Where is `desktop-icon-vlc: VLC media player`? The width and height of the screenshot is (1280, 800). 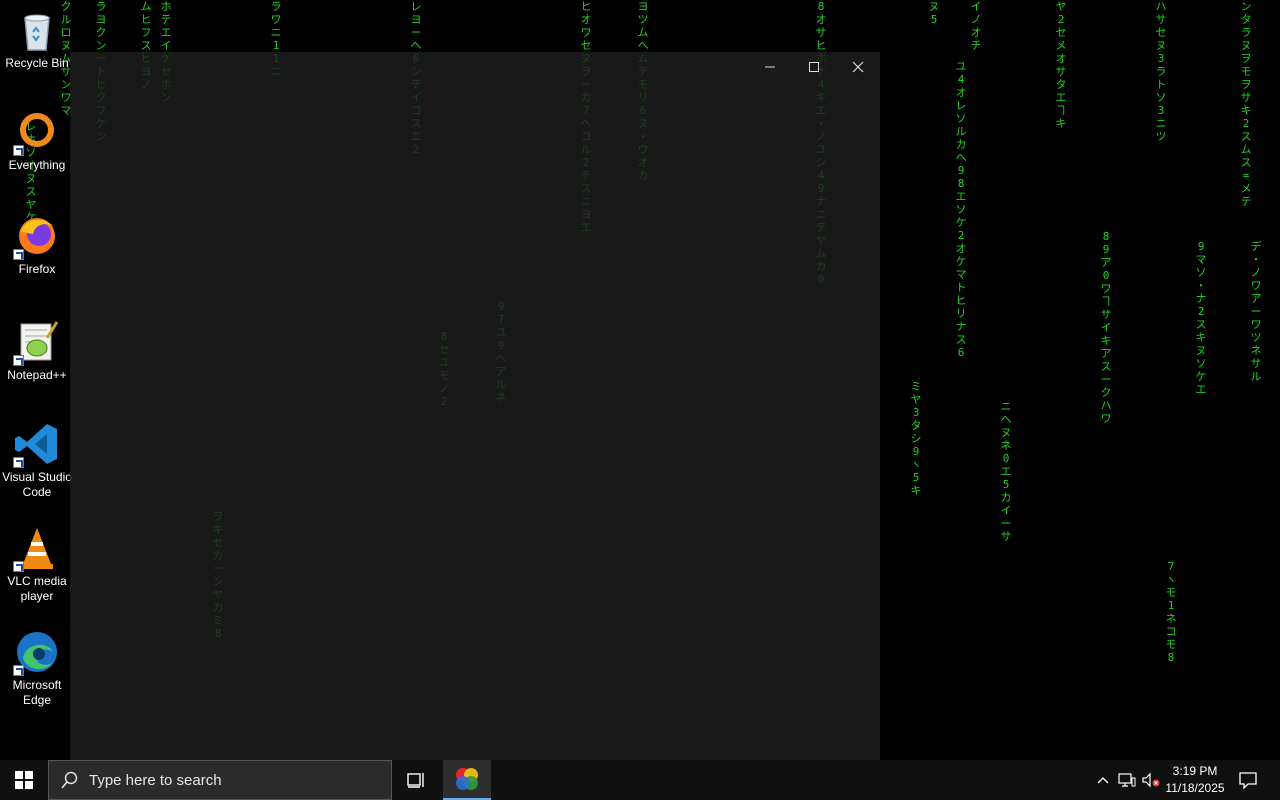 desktop-icon-vlc: VLC media player is located at coordinates (37, 564).